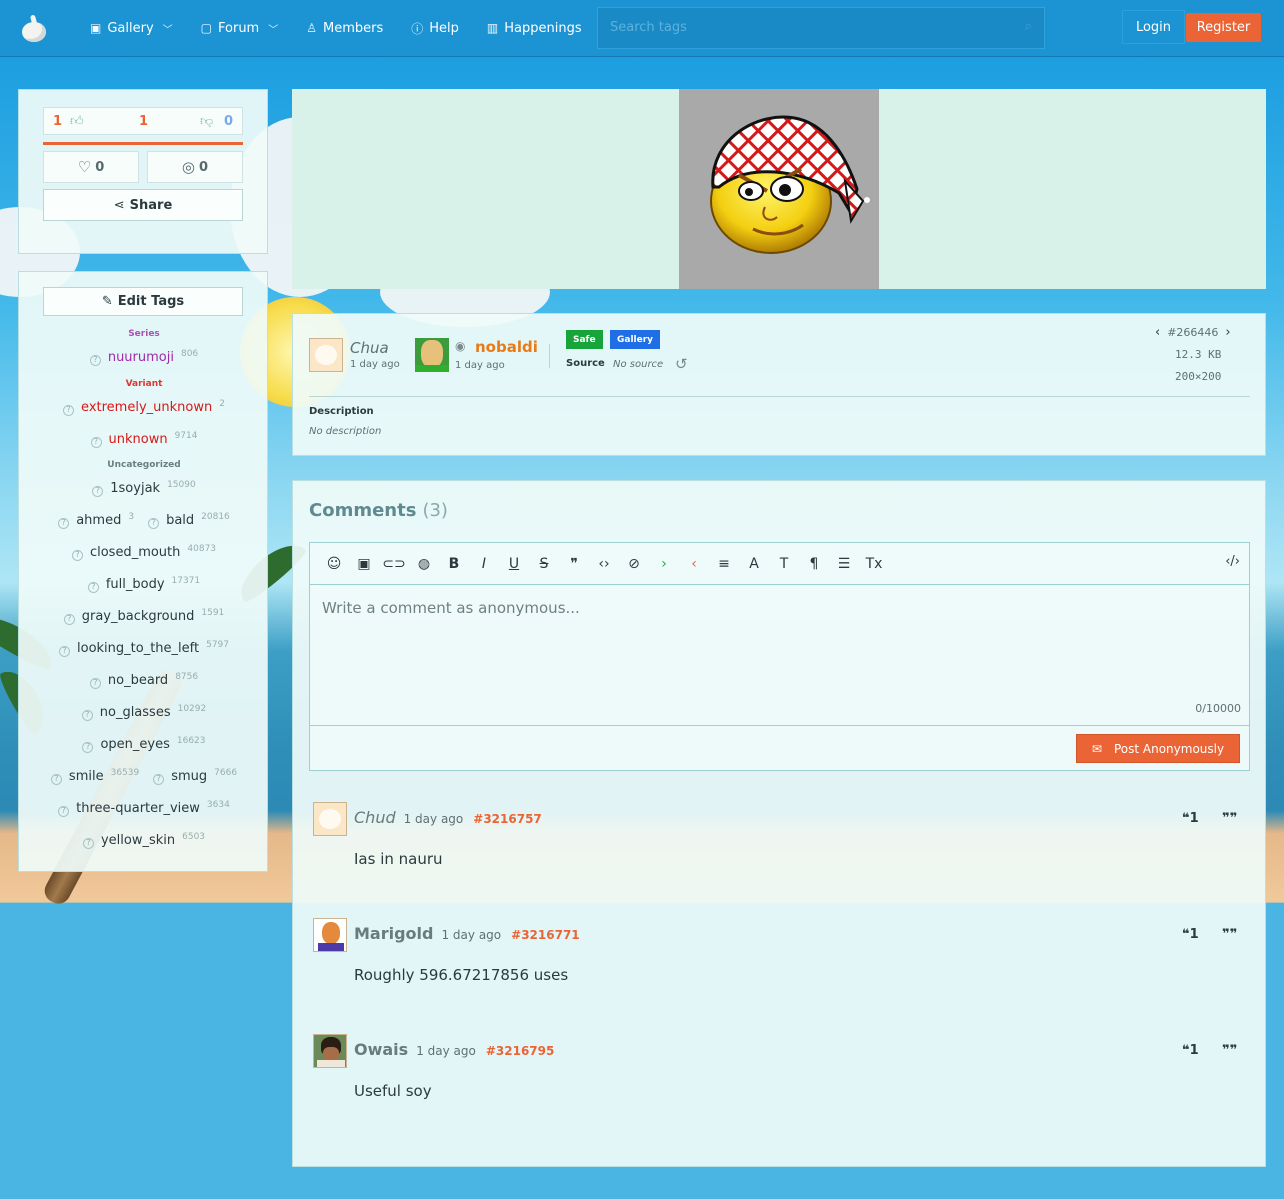  What do you see at coordinates (681, 364) in the screenshot?
I see `history-icon: ↺` at bounding box center [681, 364].